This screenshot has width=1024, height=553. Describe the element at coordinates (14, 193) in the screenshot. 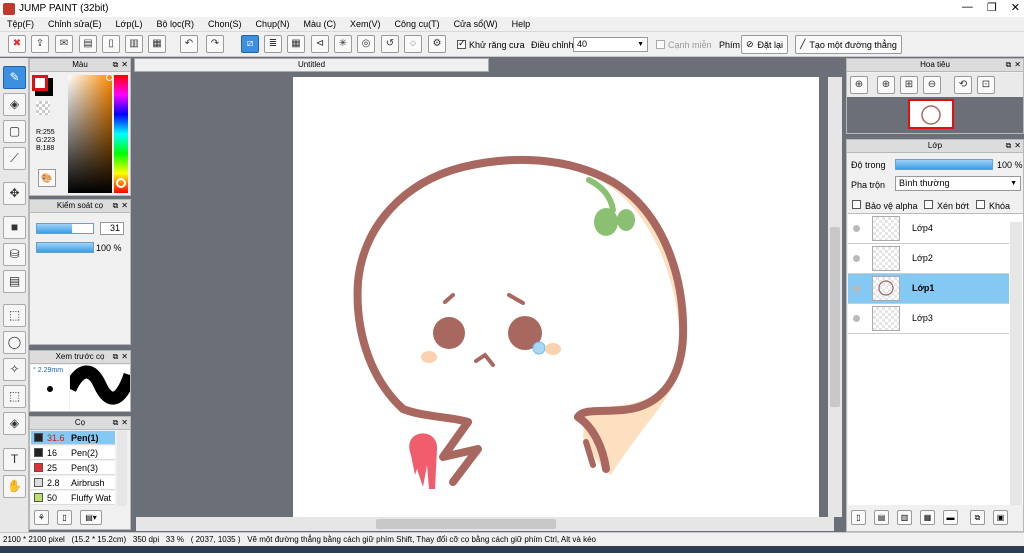

I see `move-tool-icon: ✥` at that location.